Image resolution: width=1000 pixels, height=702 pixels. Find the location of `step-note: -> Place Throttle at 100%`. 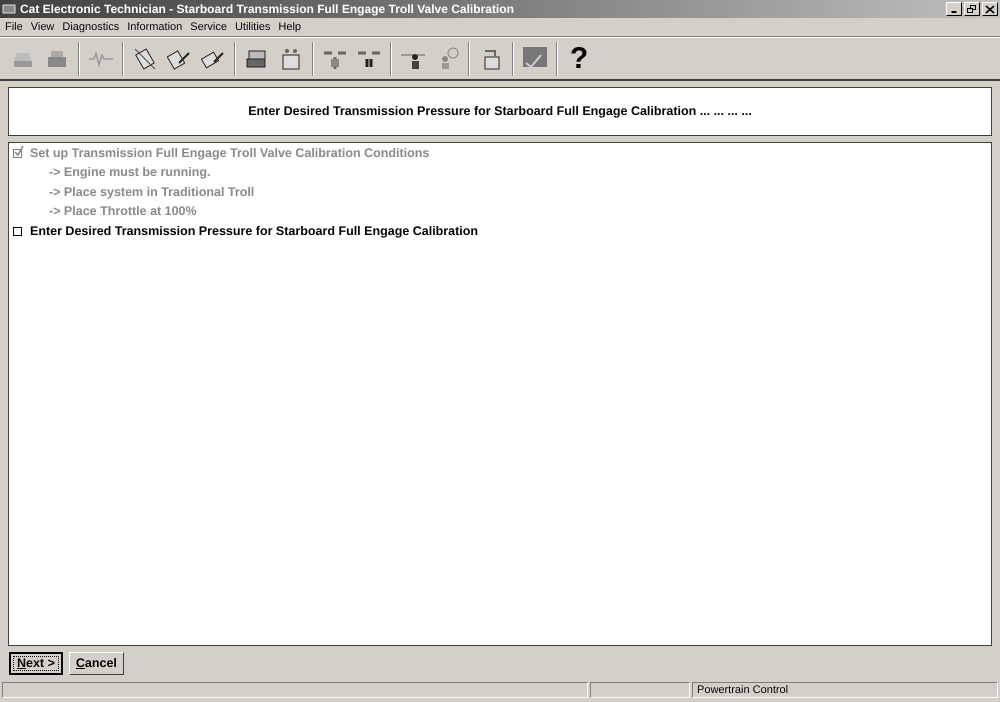

step-note: -> Place Throttle at 100% is located at coordinates (123, 211).